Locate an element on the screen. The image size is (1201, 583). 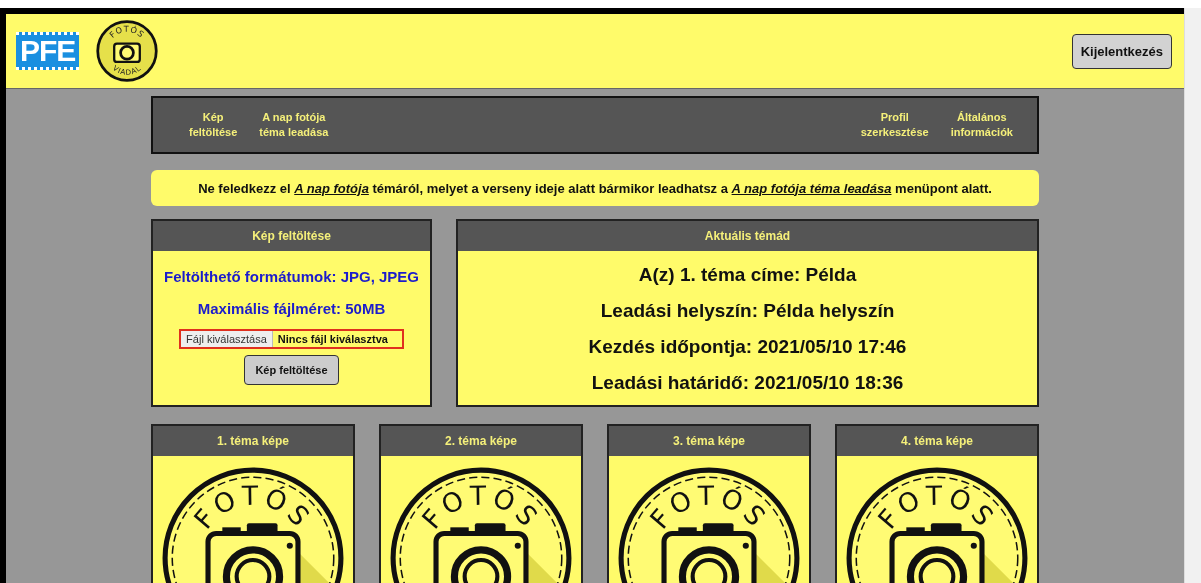
nav-link: Kép feltöltése is located at coordinates (213, 125).